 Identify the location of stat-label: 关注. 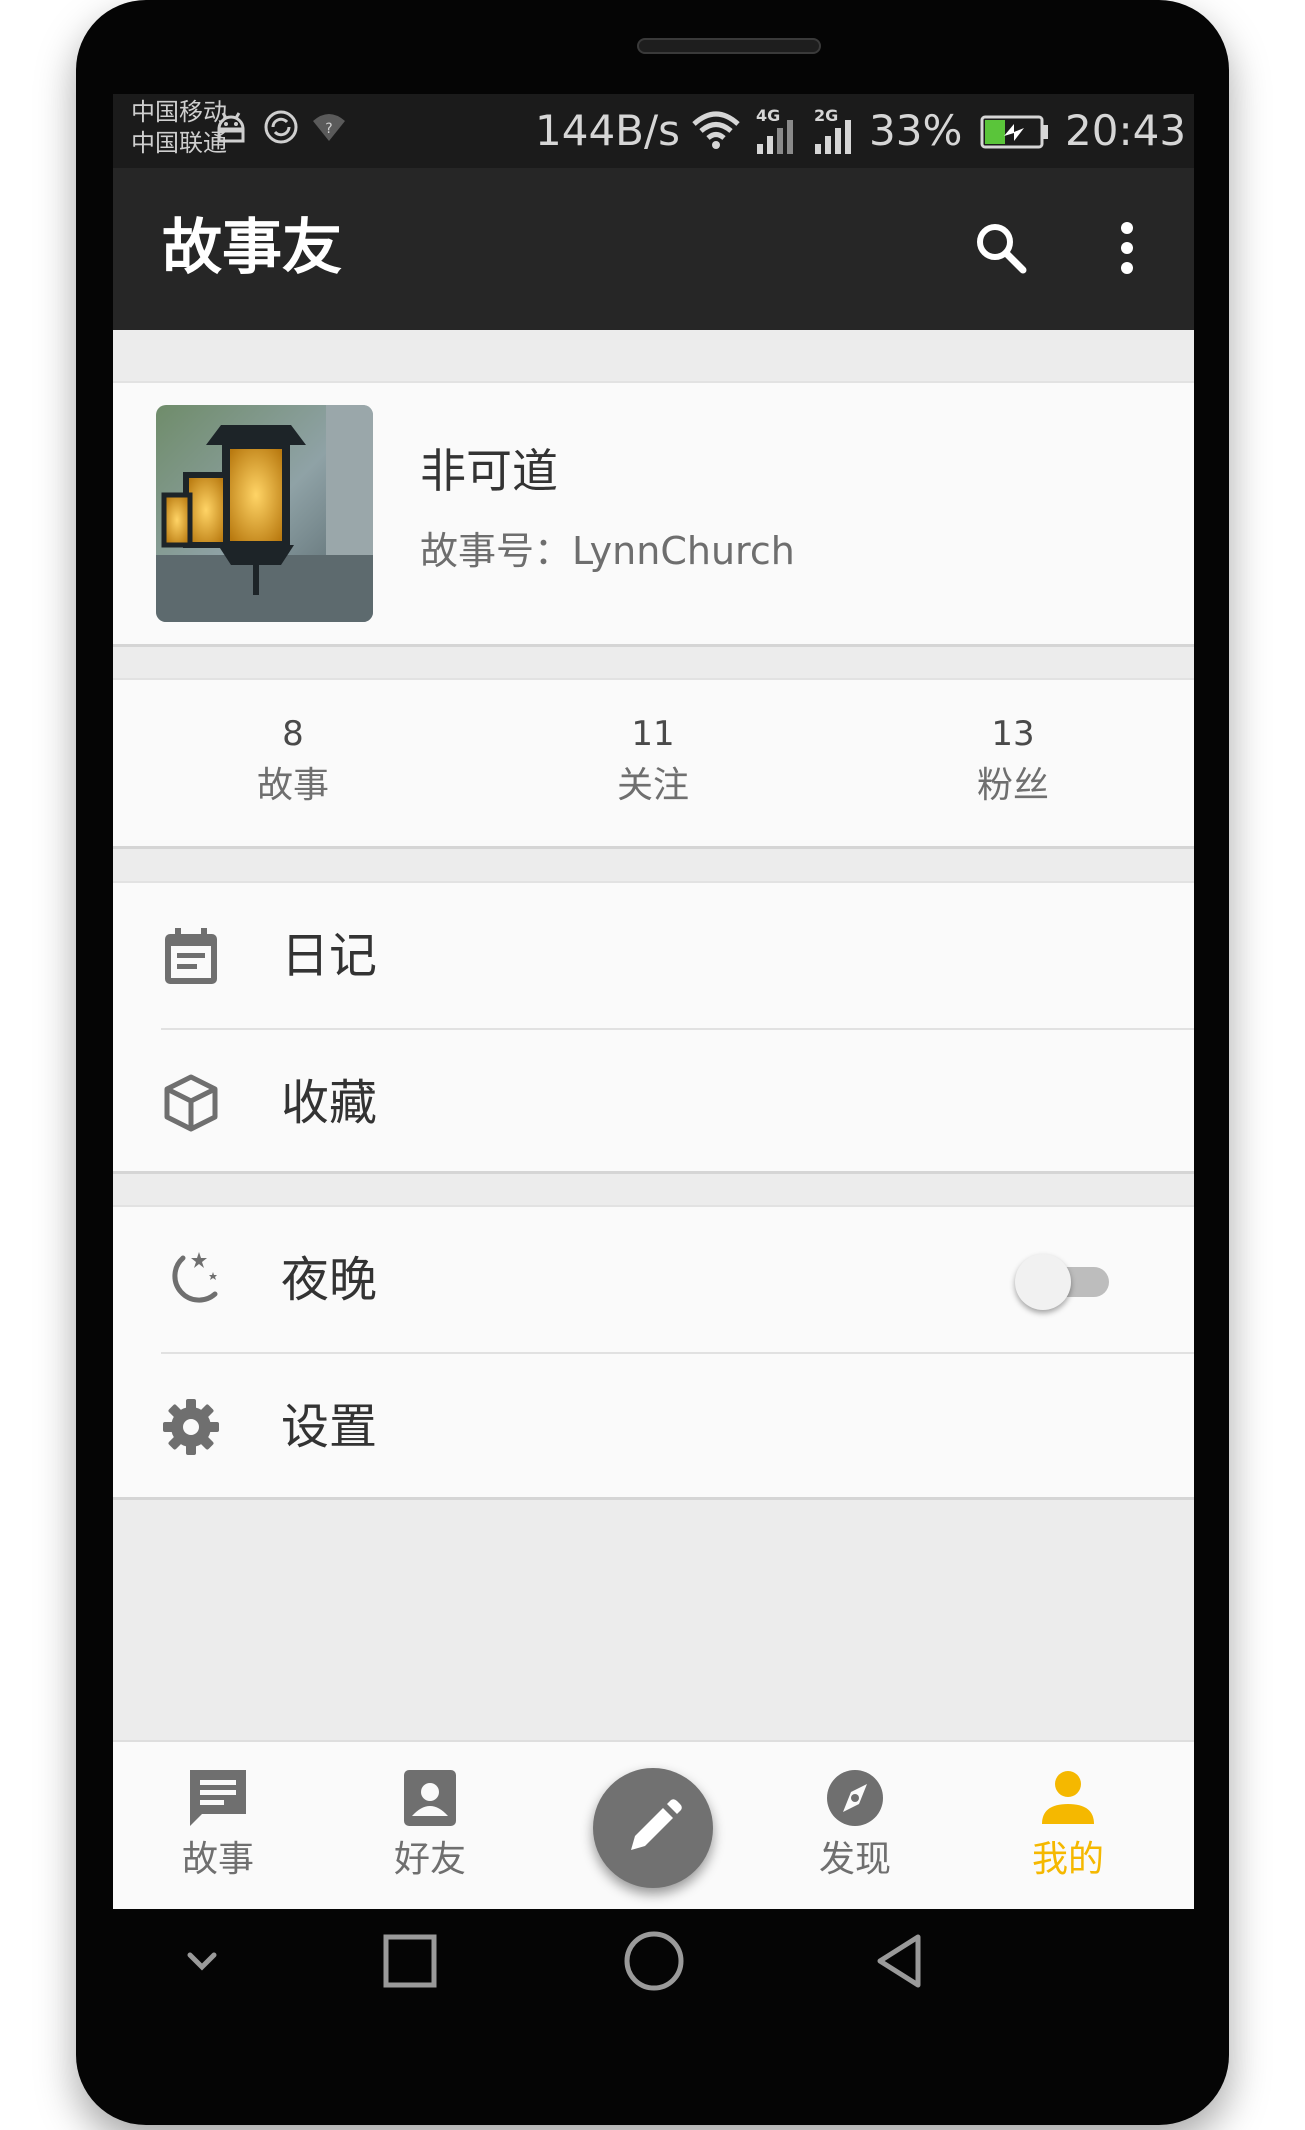
(652, 785).